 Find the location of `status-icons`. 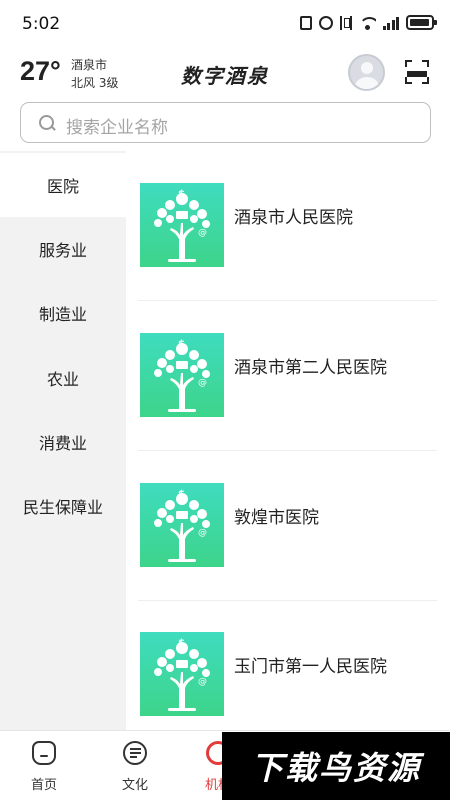

status-icons is located at coordinates (368, 22).